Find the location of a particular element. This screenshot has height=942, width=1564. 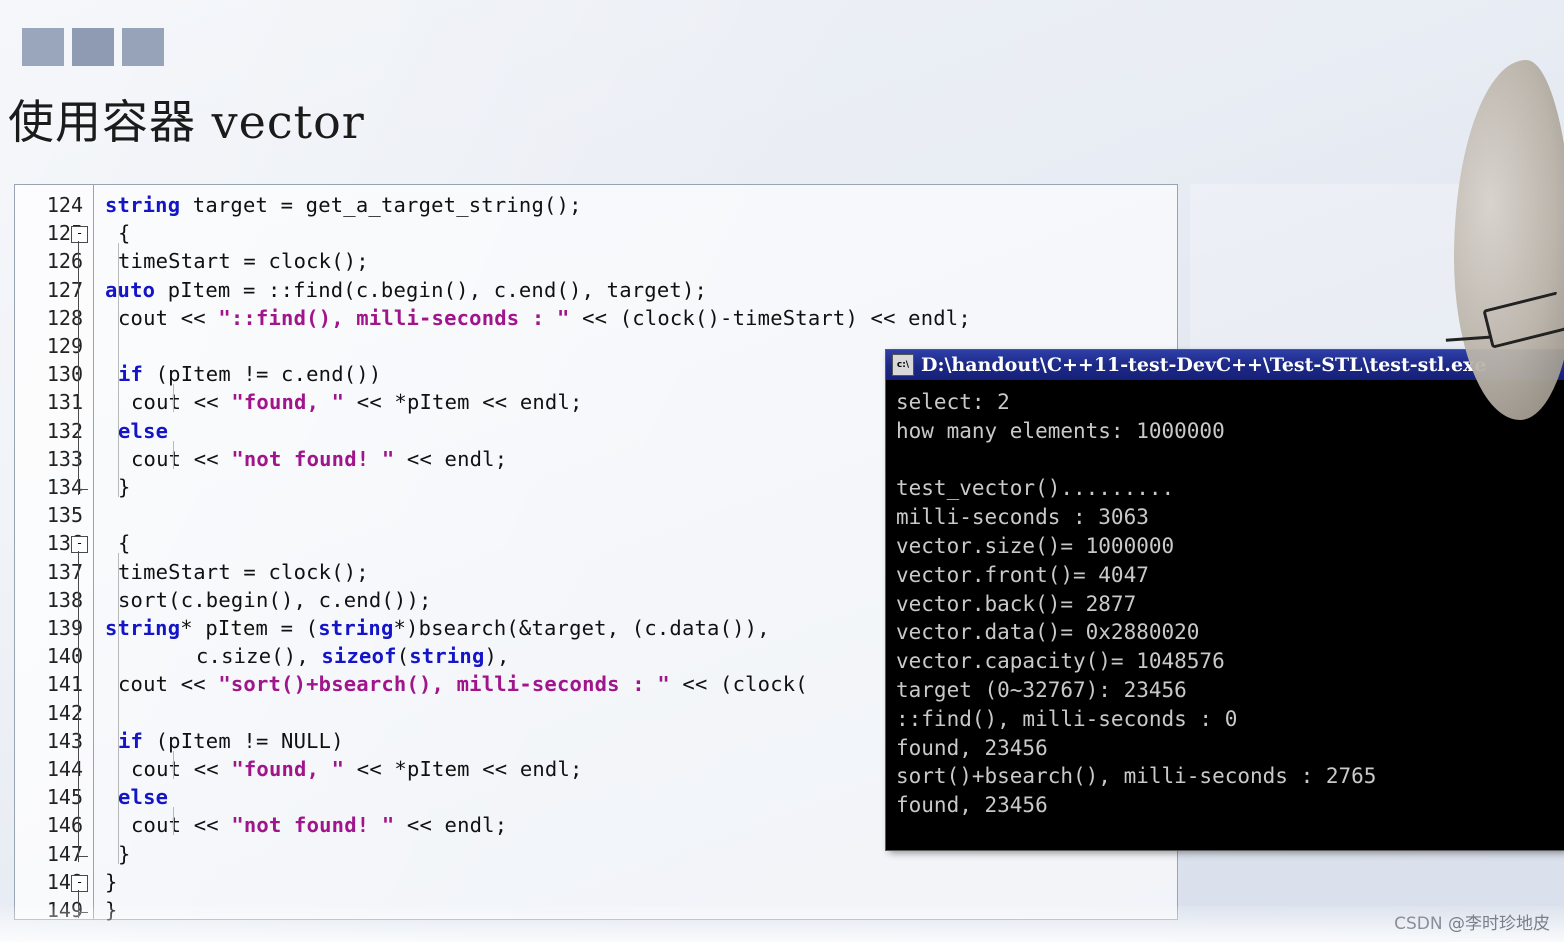

line-number: 146 is located at coordinates (64, 825).